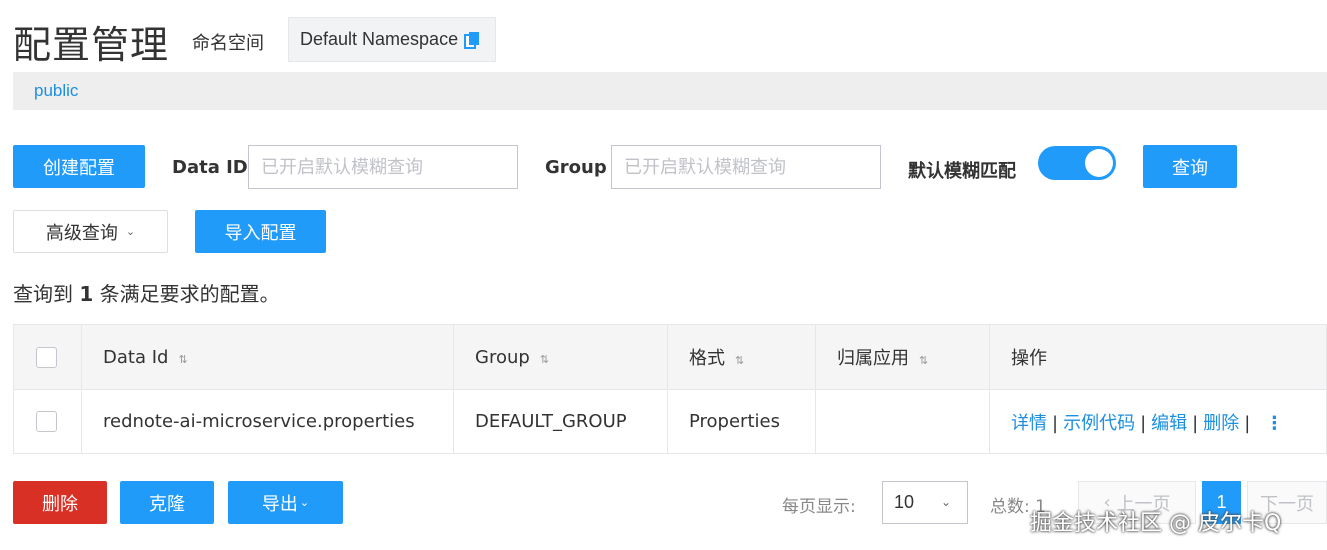  What do you see at coordinates (86, 294) in the screenshot?
I see `result-count: 1` at bounding box center [86, 294].